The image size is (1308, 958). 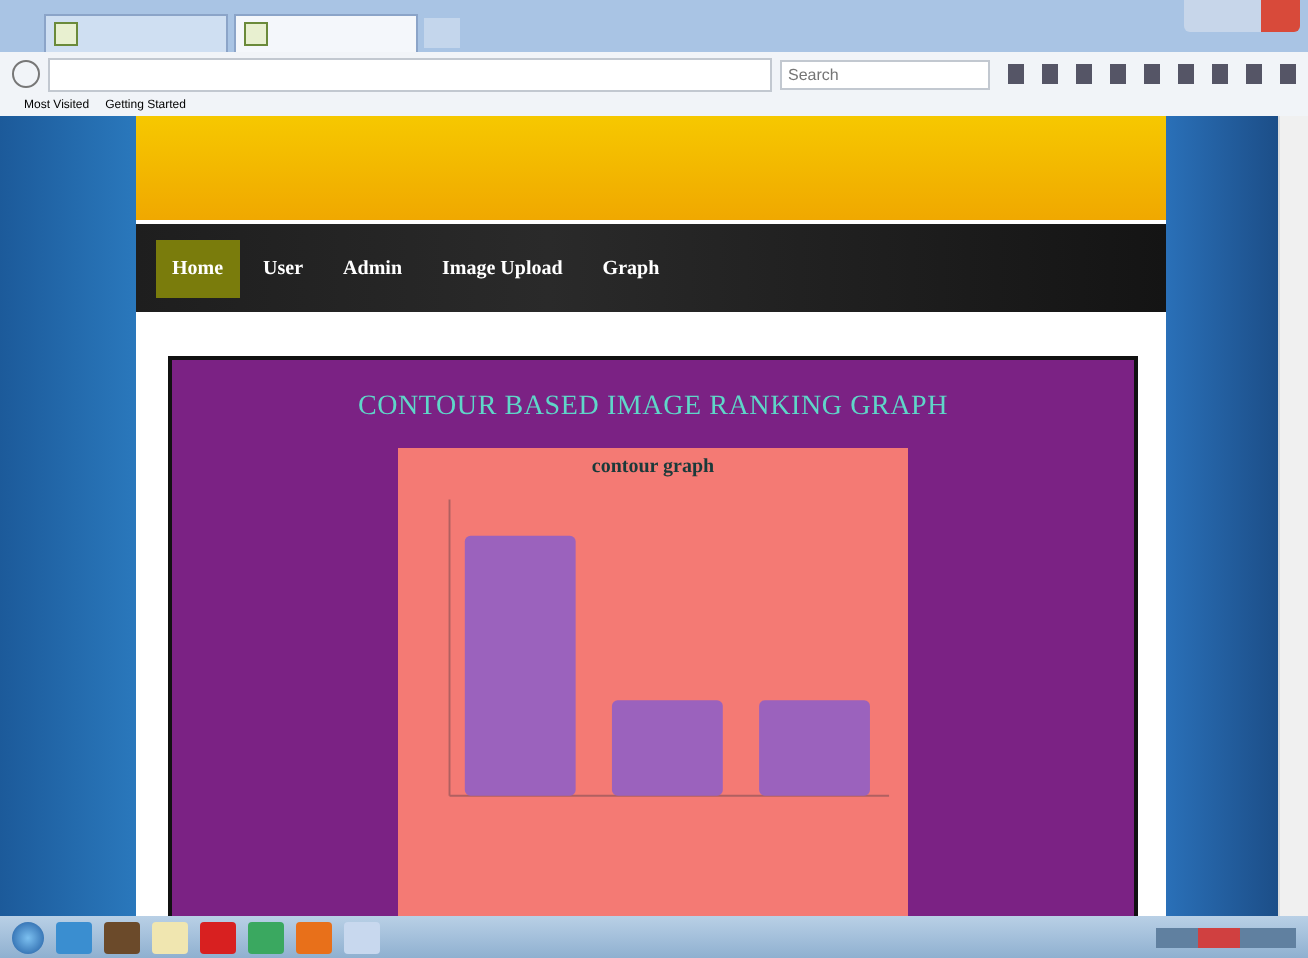 What do you see at coordinates (502, 268) in the screenshot?
I see `nav-item: Image Upload` at bounding box center [502, 268].